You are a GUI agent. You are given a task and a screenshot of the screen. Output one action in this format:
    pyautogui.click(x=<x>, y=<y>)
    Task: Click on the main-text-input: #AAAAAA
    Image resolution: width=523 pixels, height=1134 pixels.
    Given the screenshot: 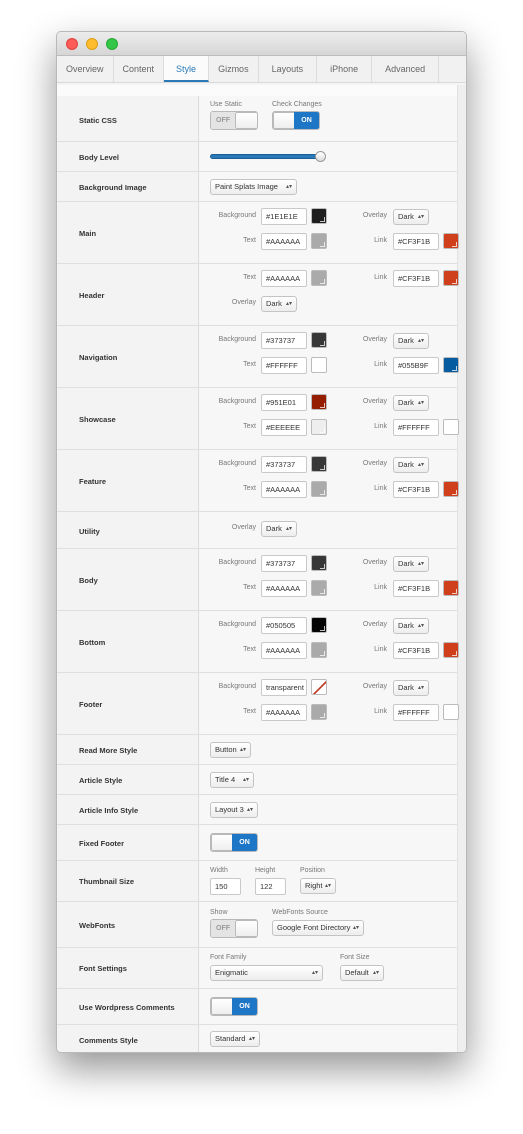 What is the action you would take?
    pyautogui.click(x=284, y=241)
    